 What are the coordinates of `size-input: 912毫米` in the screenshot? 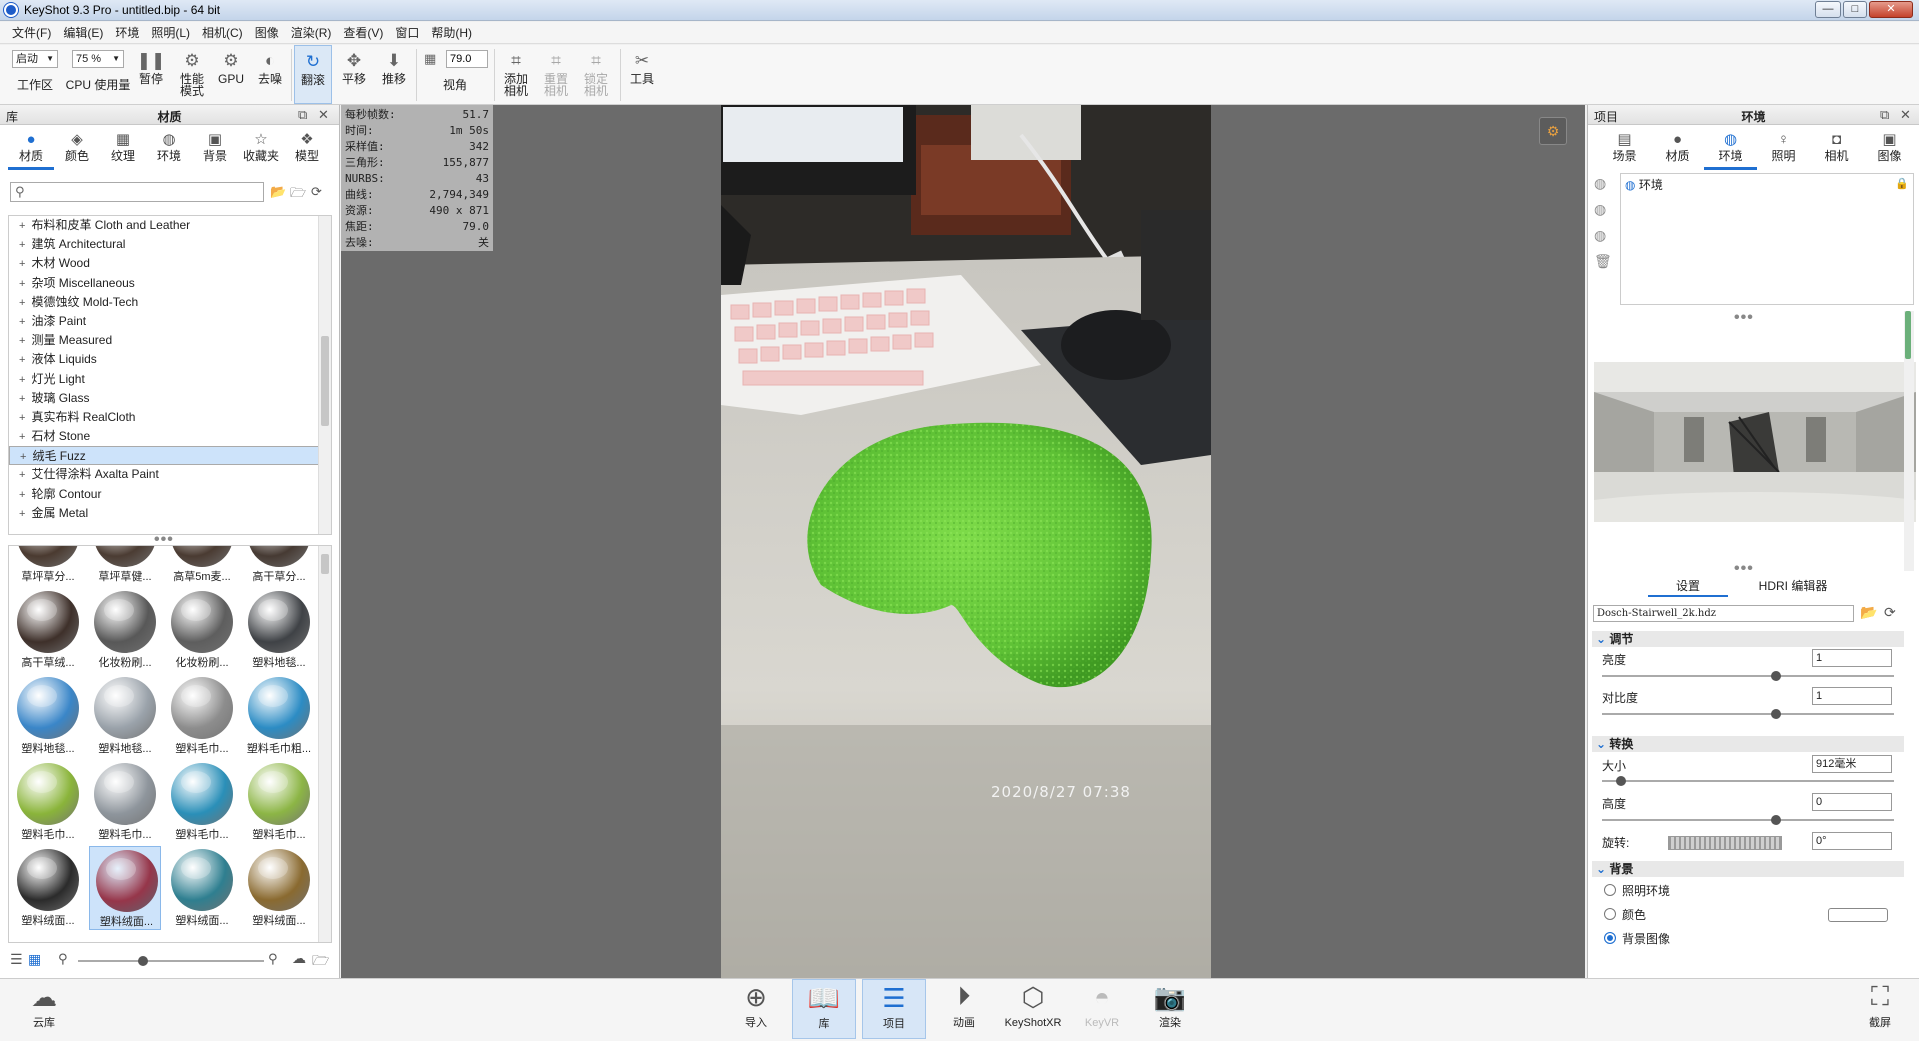 It's located at (1852, 764).